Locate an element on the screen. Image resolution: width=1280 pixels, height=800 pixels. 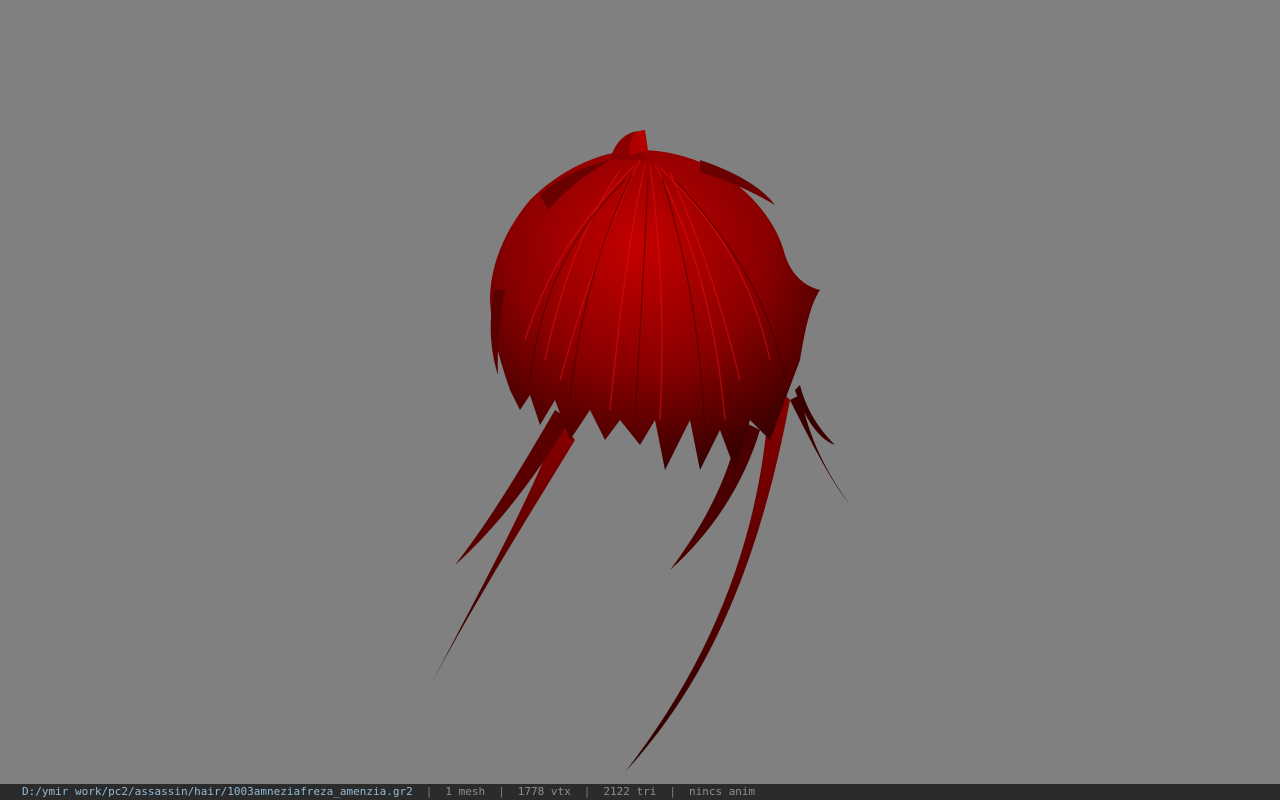
vertex-count: 1778 vtx is located at coordinates (544, 791).